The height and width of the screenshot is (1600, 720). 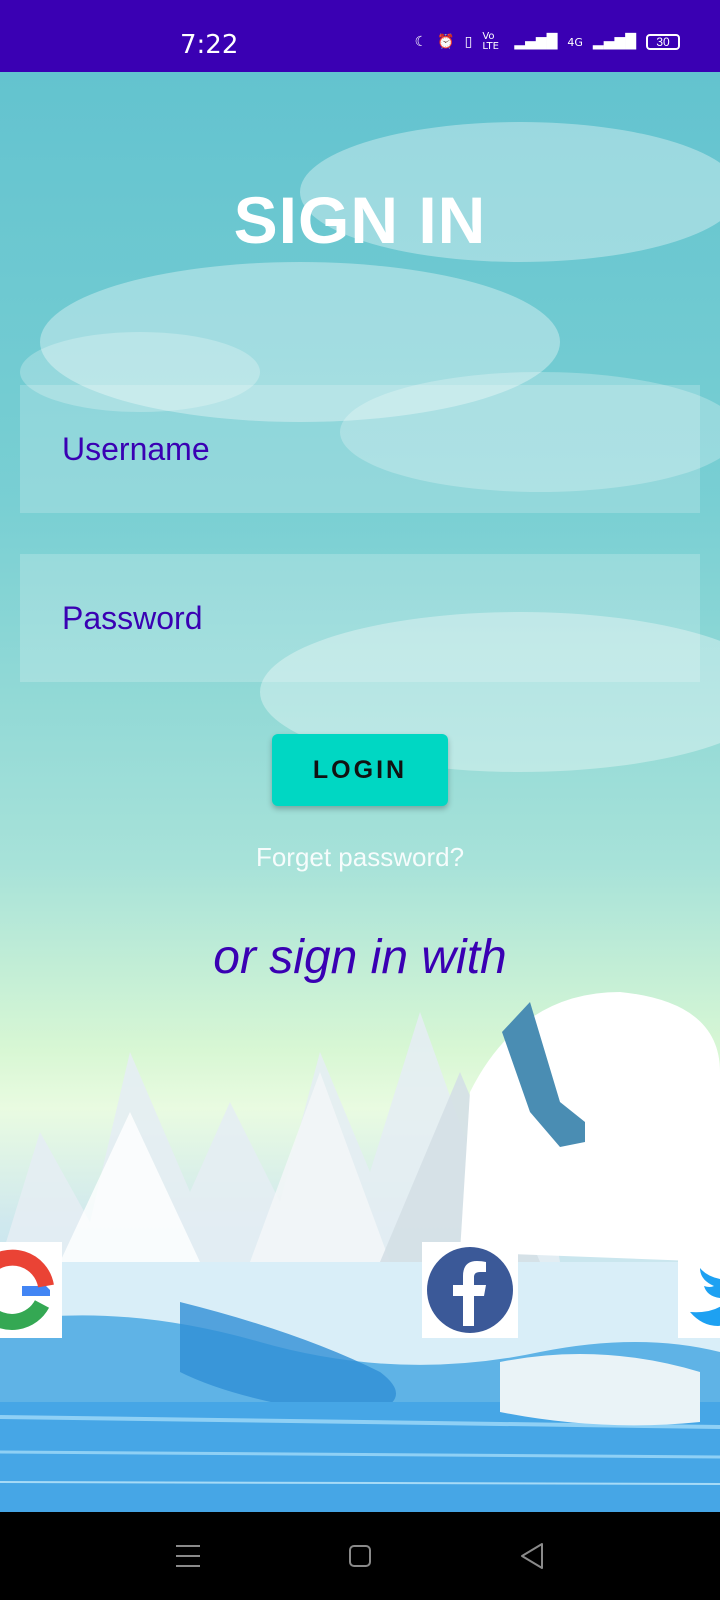 I want to click on home-icon, so click(x=360, y=1556).